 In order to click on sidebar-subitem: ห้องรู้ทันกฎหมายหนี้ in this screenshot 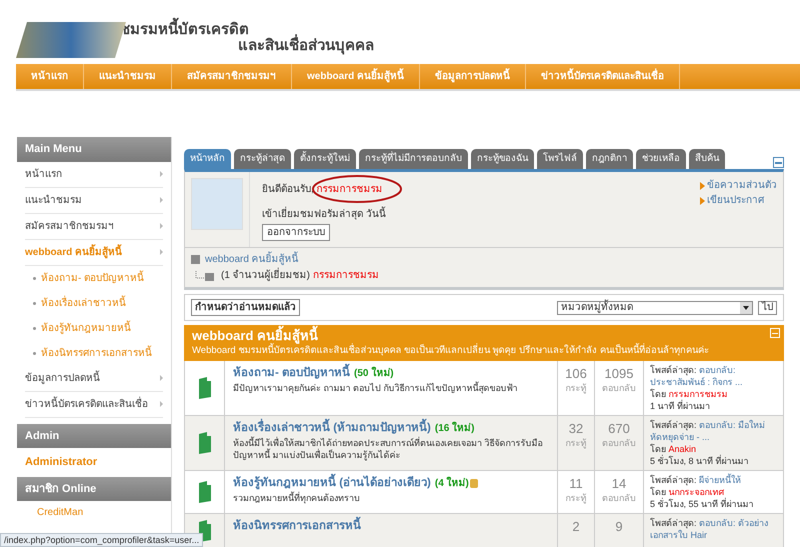, I will do `click(94, 328)`.